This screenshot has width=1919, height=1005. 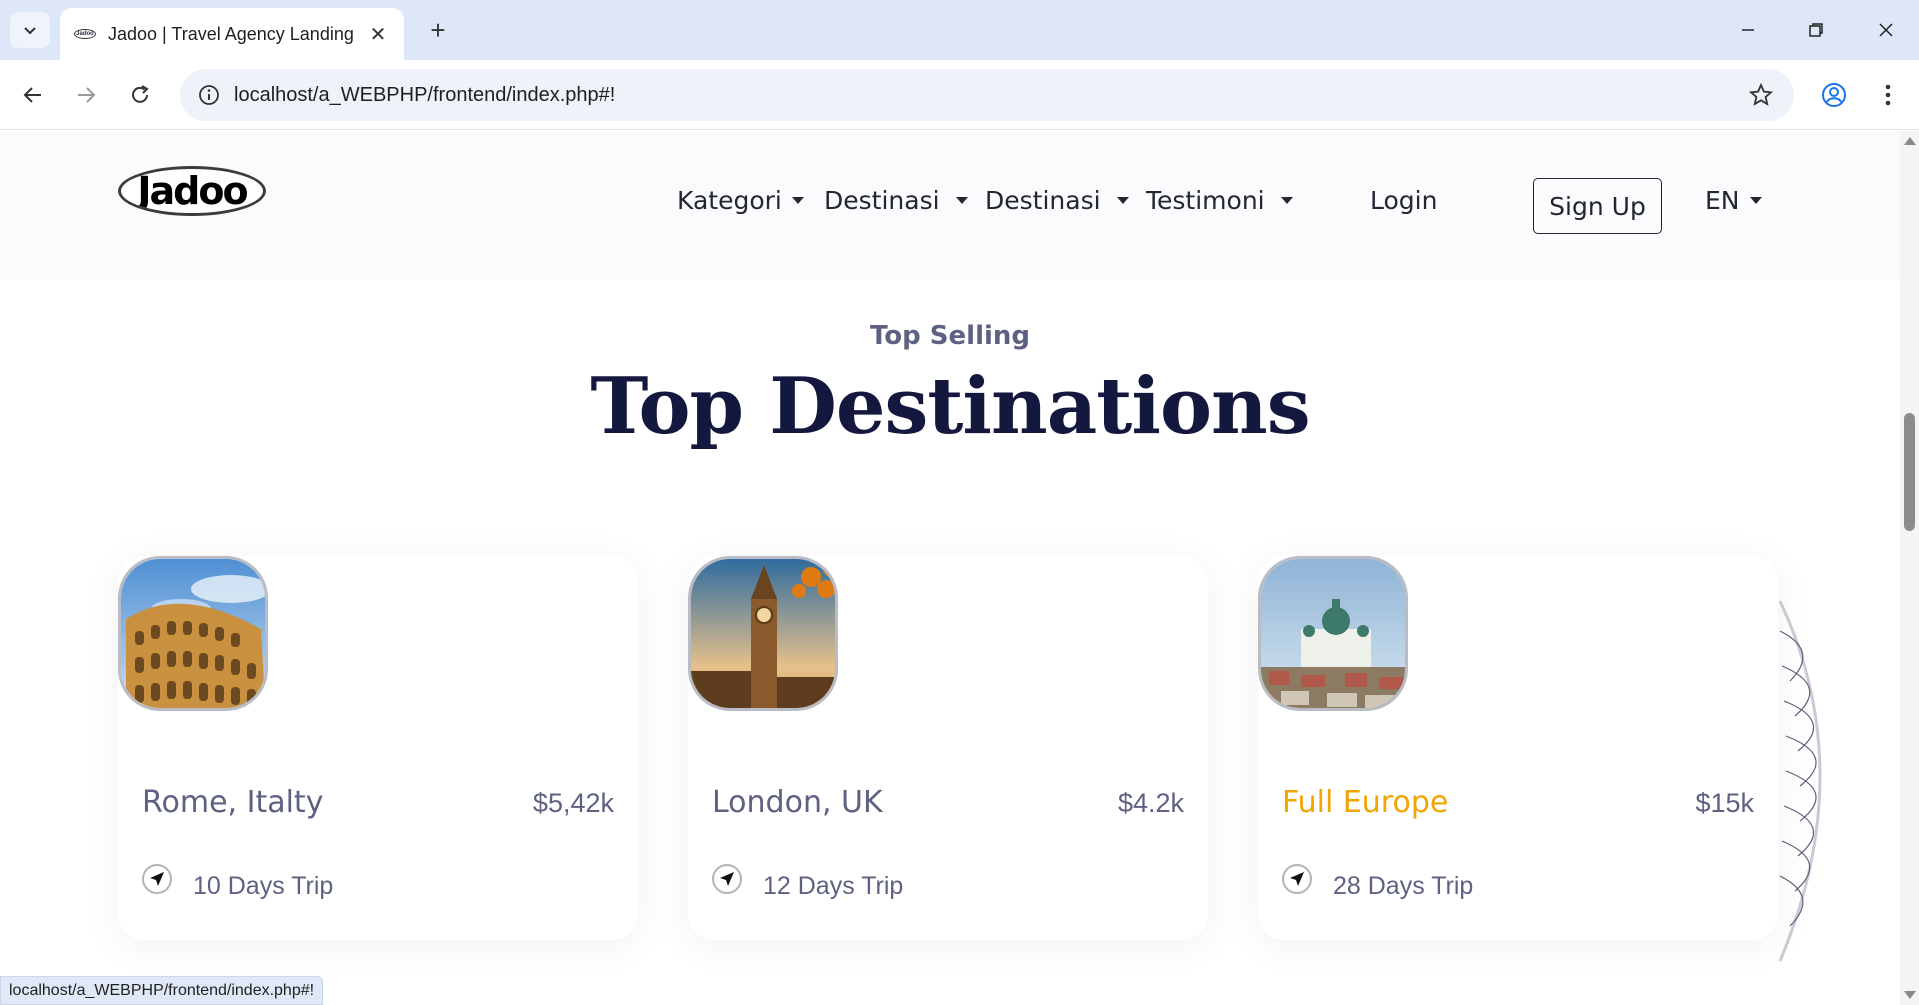 I want to click on nav-testimoni-dropdown: Testimoni, so click(x=1219, y=200).